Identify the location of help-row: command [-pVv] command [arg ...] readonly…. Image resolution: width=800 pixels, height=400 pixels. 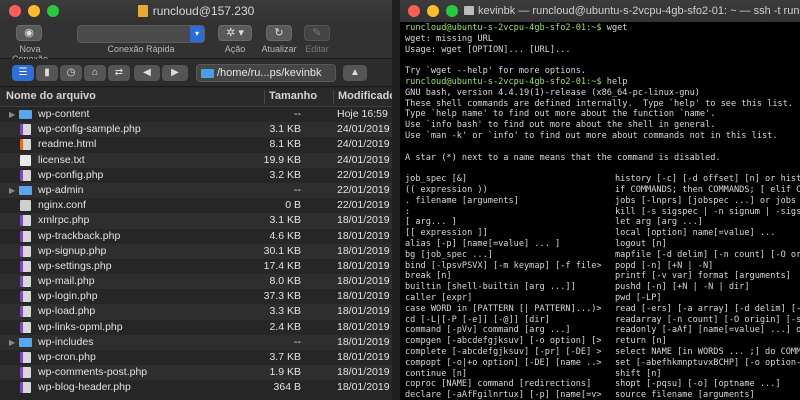
(602, 330).